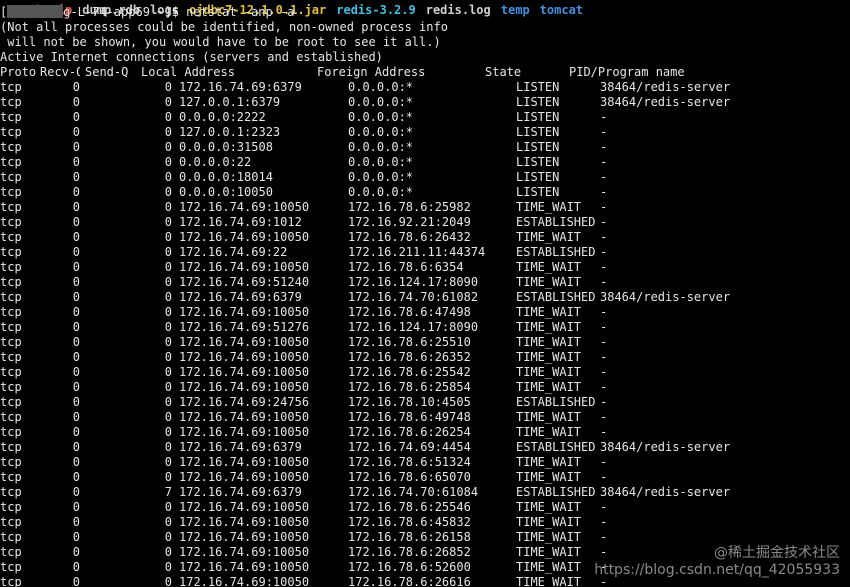 The height and width of the screenshot is (587, 850). I want to click on cell-state: LISTEN, so click(538, 87).